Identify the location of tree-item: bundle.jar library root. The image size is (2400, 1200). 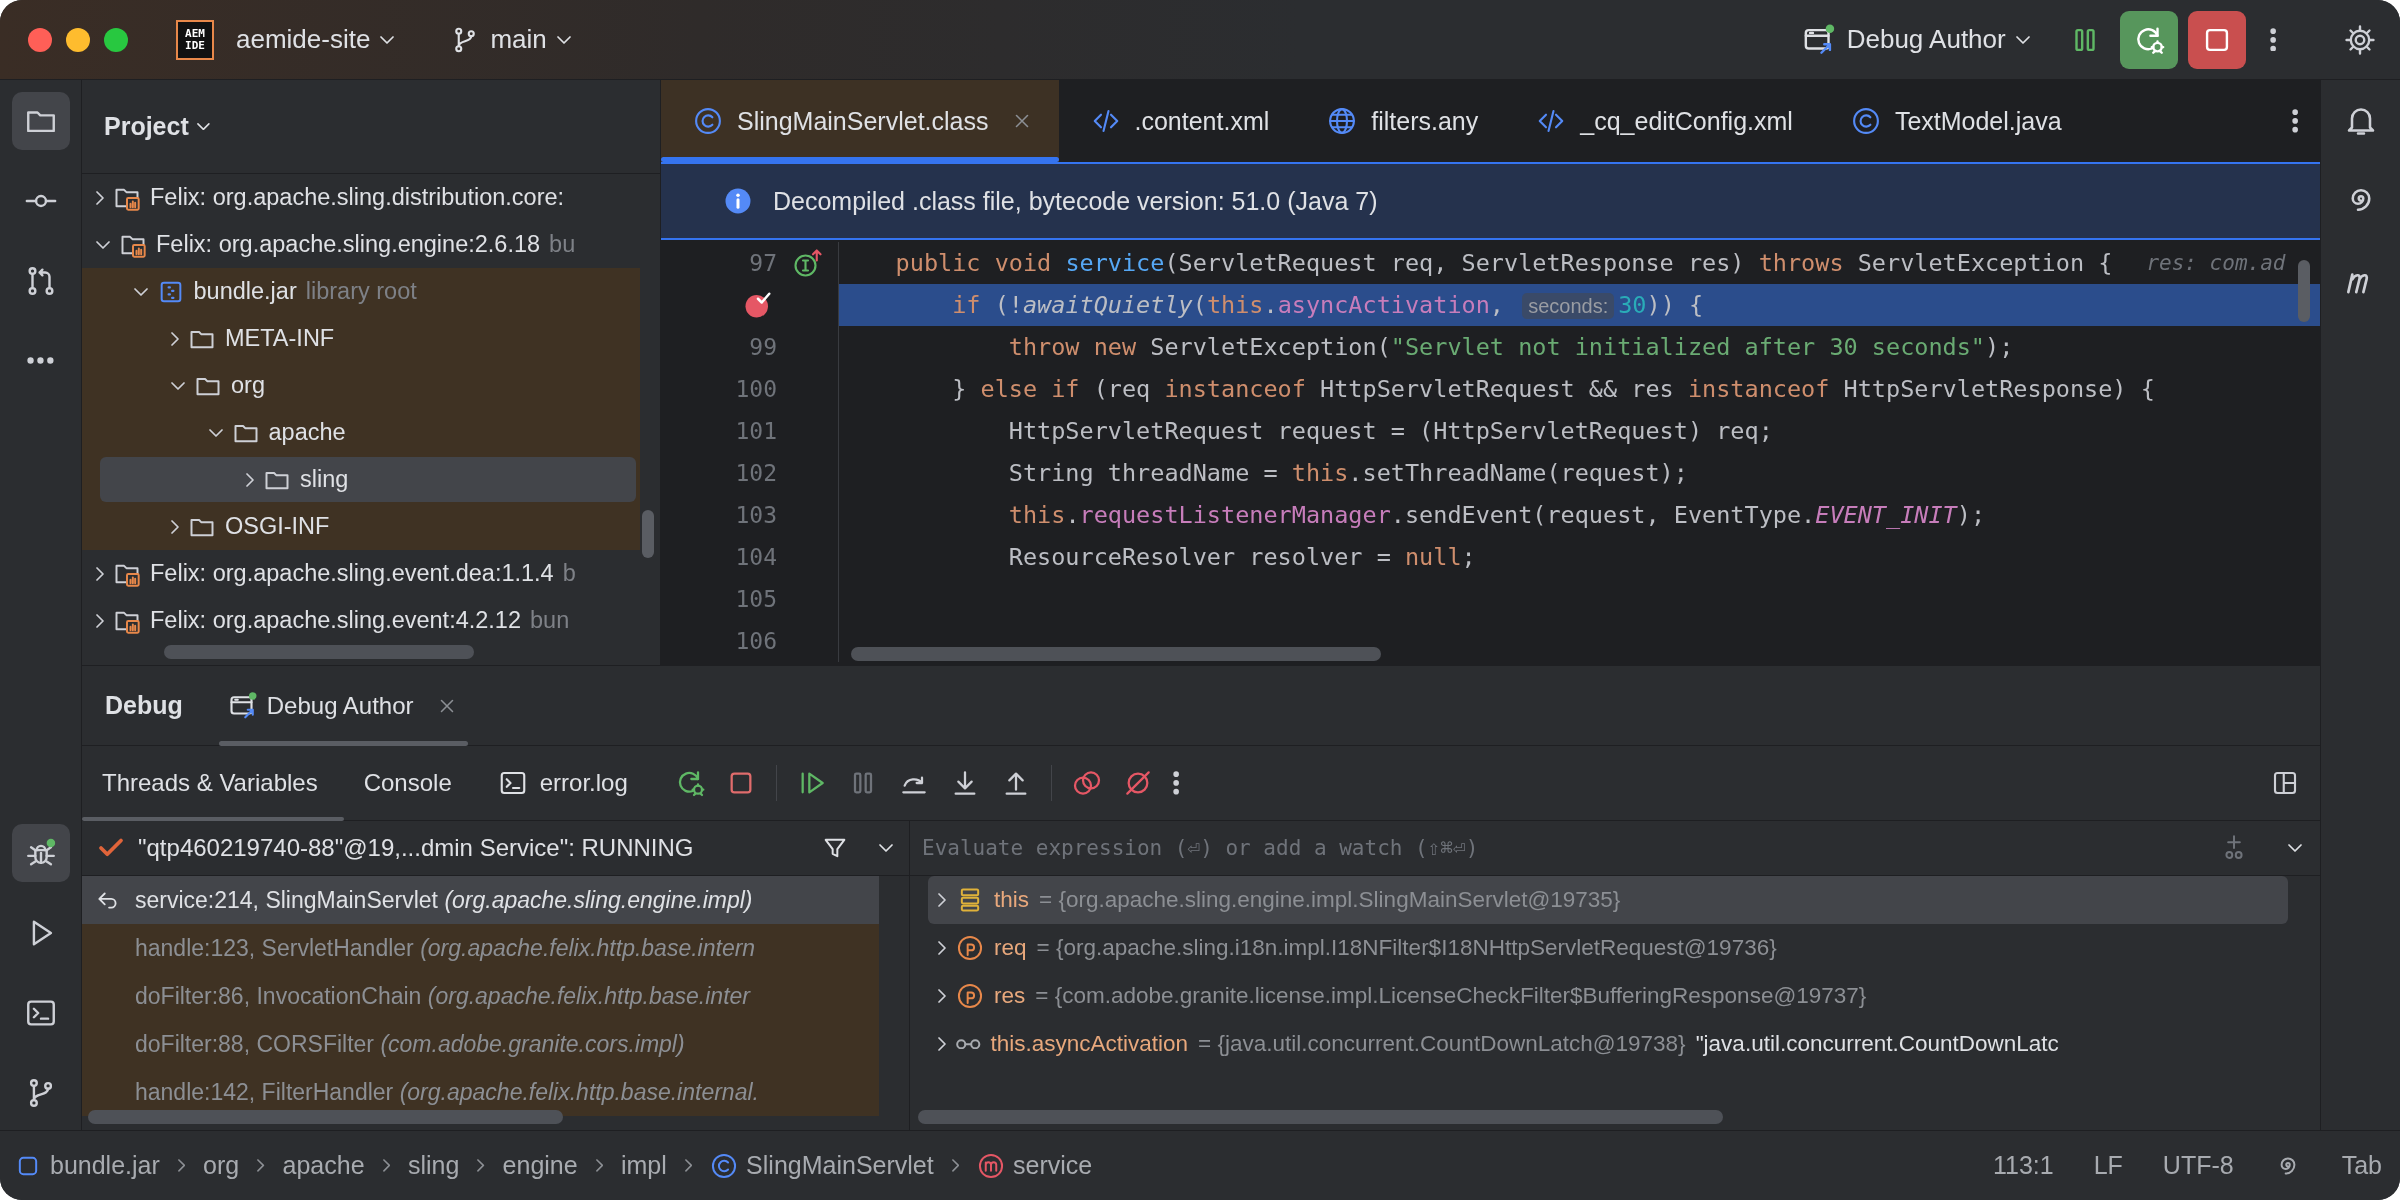
(361, 291).